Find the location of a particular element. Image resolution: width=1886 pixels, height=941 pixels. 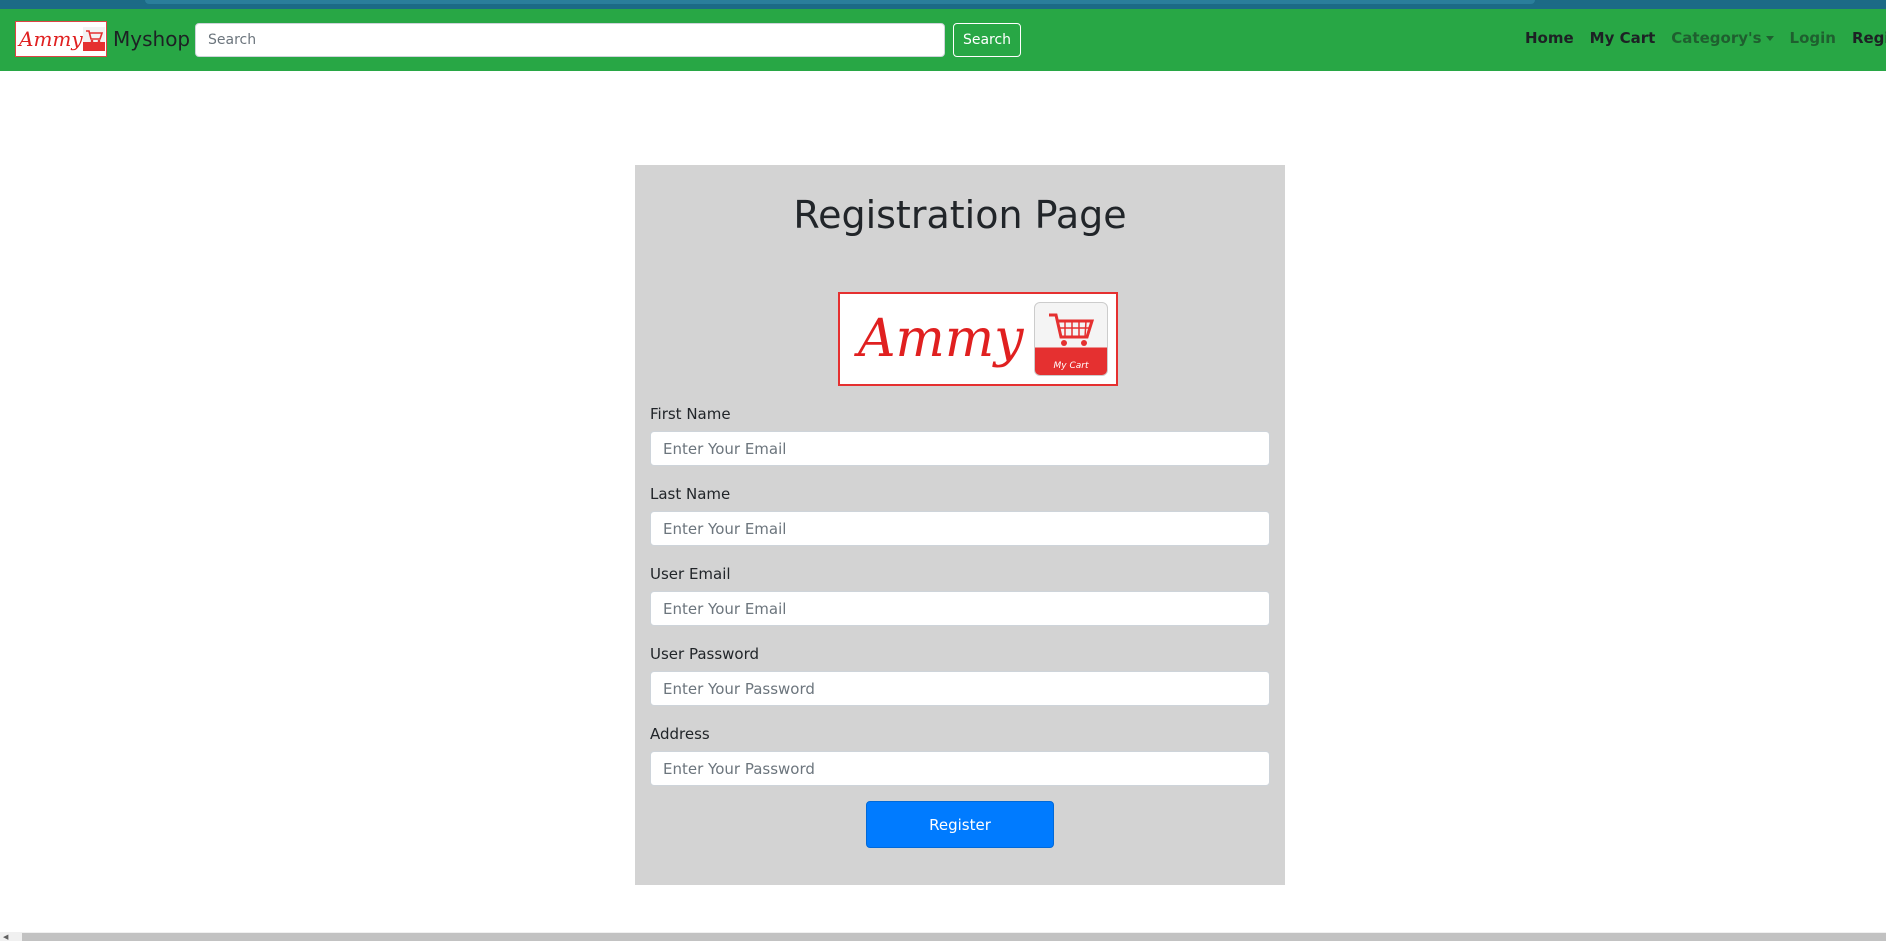

brand-name: Myshop is located at coordinates (151, 39).